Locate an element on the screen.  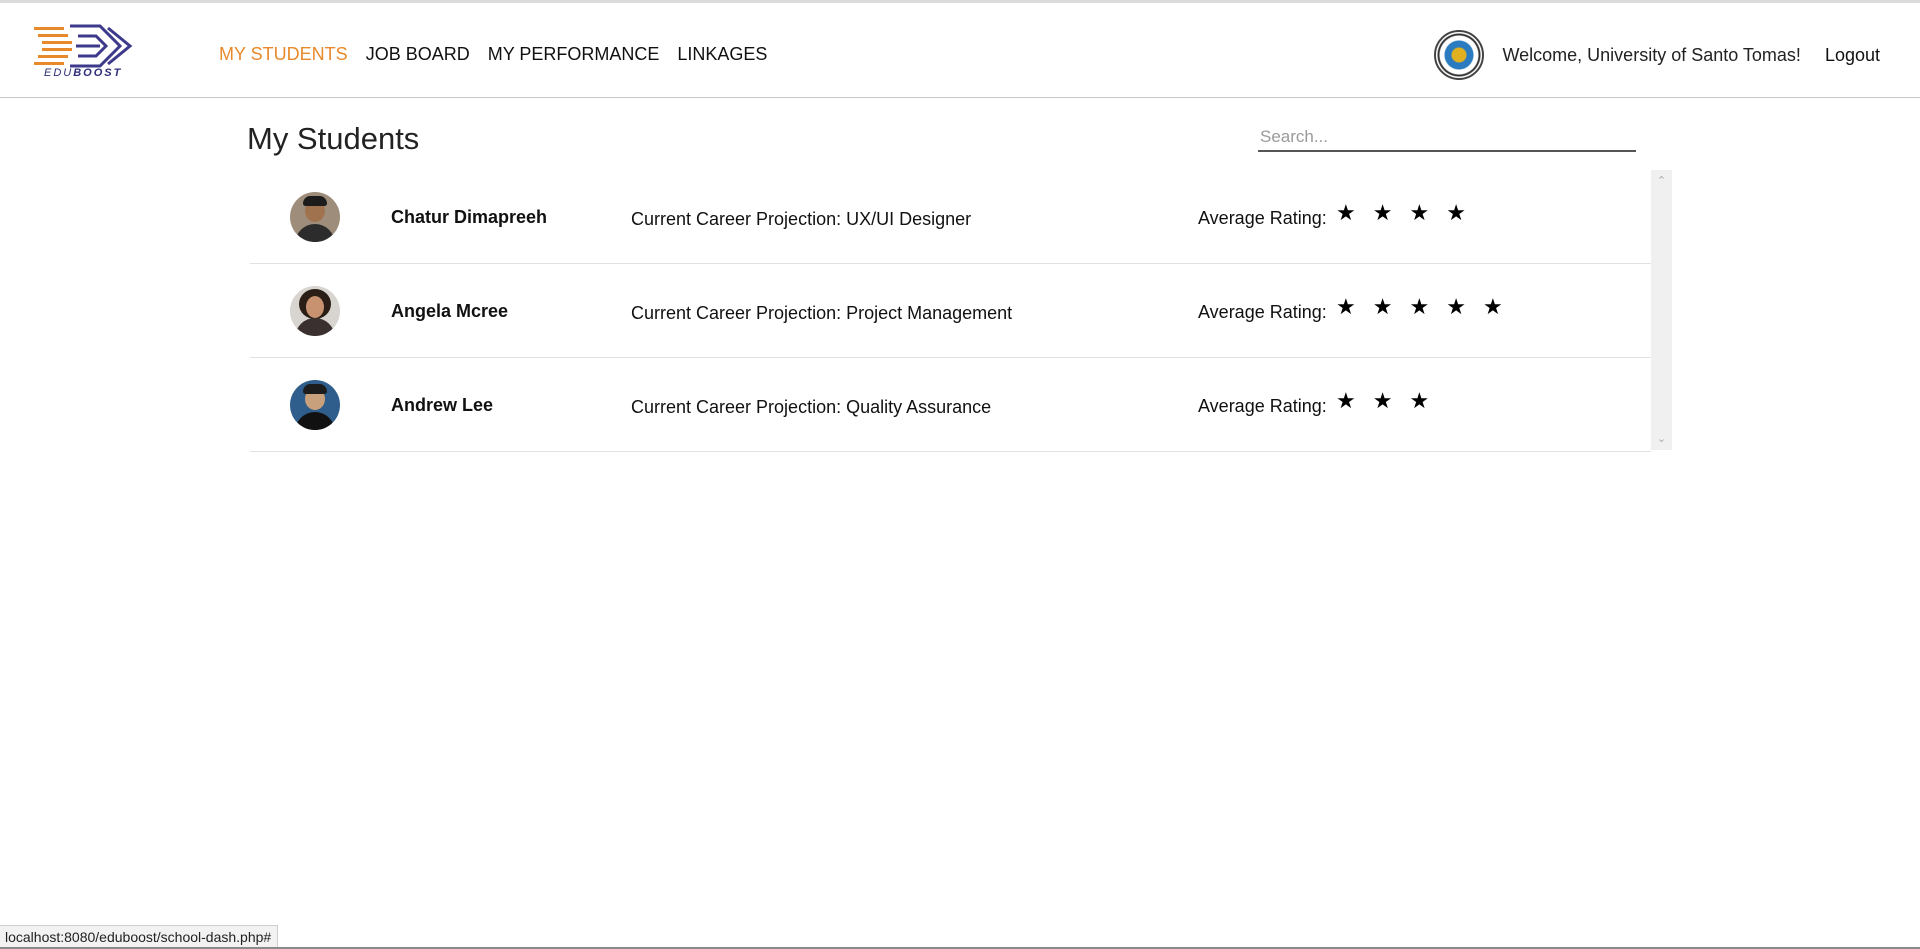
logout-link: Logout is located at coordinates (1852, 55).